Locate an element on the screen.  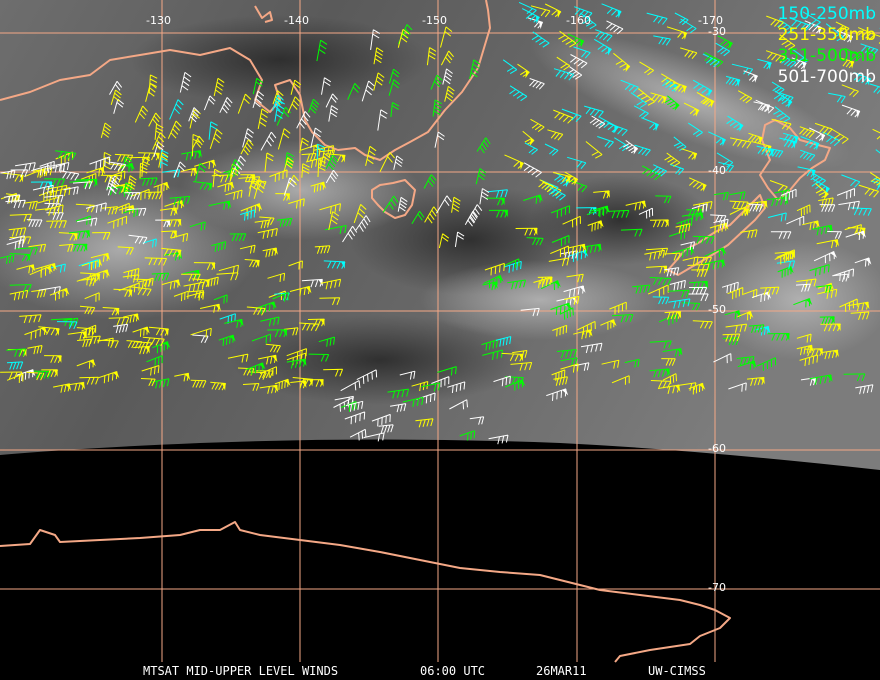
lon-label: -140 is located at coordinates (296, 20).